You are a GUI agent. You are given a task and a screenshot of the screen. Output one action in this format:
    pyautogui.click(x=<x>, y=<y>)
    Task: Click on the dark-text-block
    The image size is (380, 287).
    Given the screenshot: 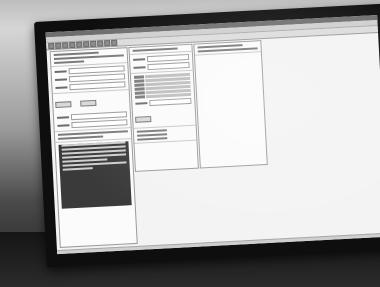 What is the action you would take?
    pyautogui.click(x=95, y=175)
    